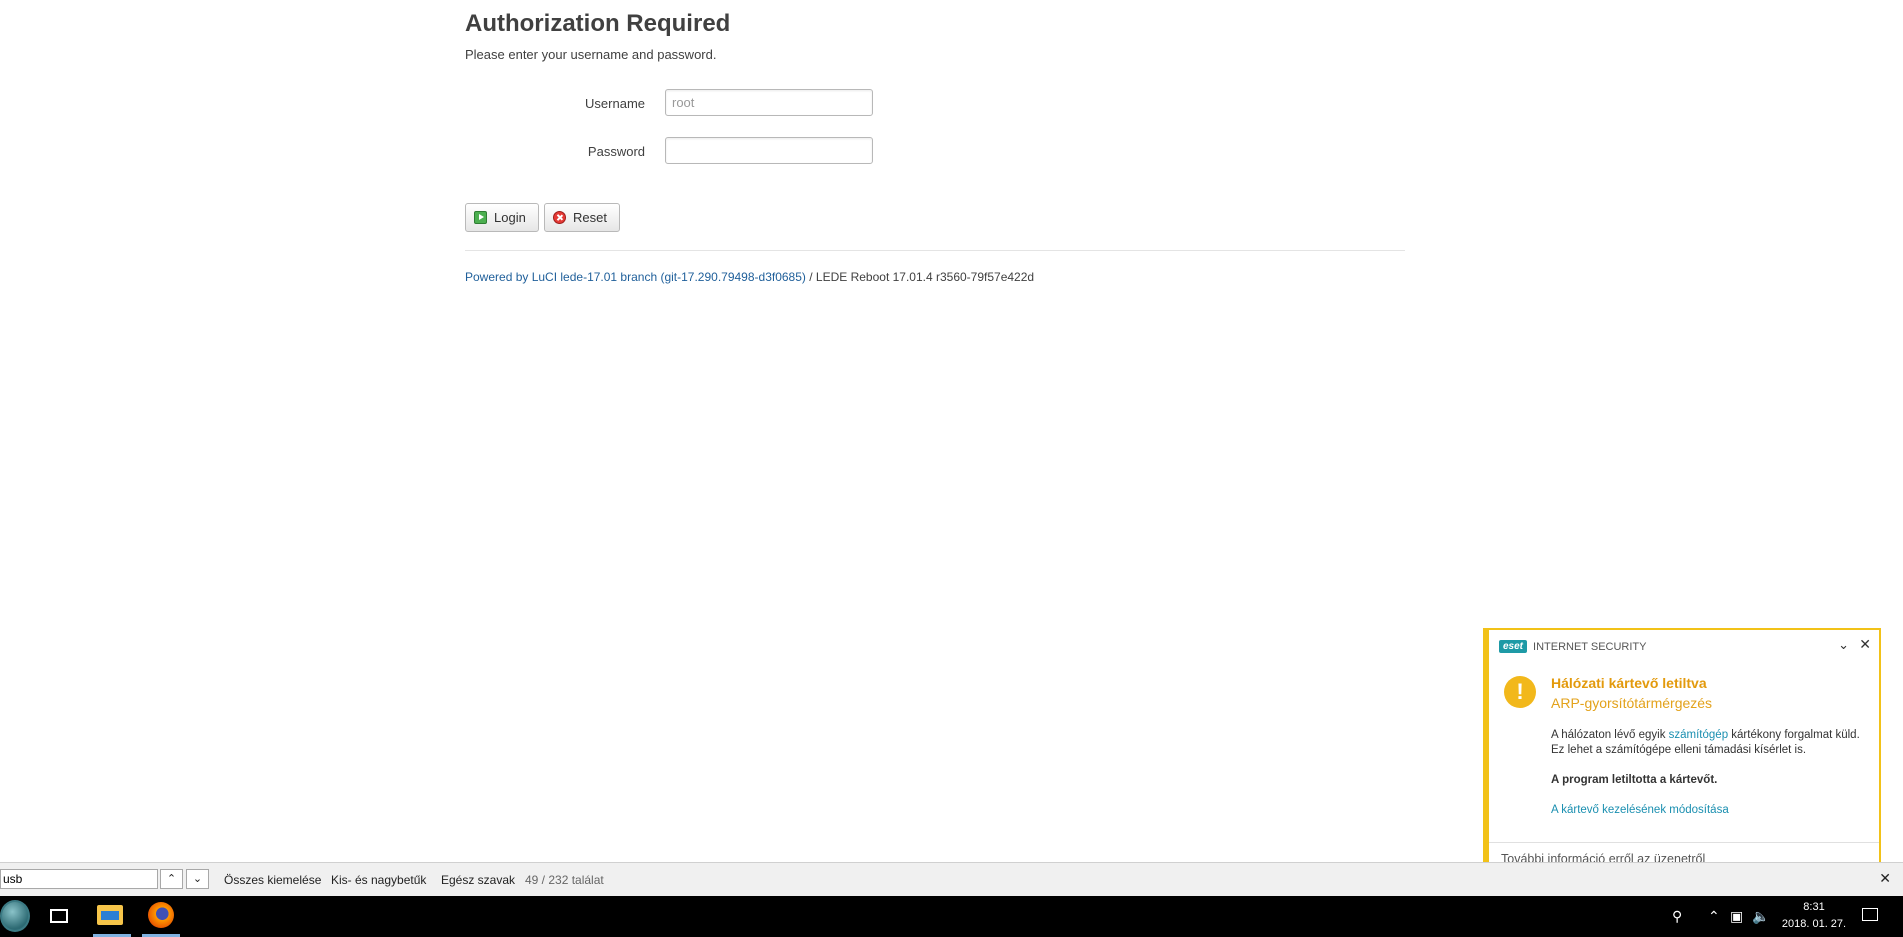  Describe the element at coordinates (615, 103) in the screenshot. I see `username-label: Username` at that location.